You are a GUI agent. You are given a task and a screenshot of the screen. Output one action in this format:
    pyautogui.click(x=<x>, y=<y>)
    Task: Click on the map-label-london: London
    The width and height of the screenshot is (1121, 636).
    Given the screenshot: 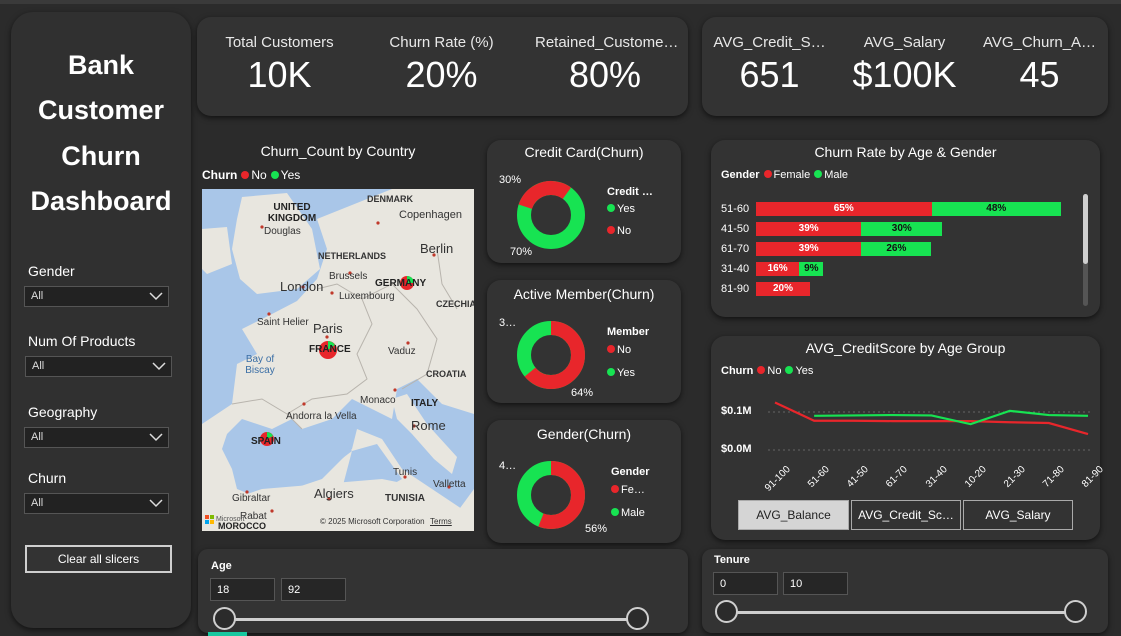 What is the action you would take?
    pyautogui.click(x=302, y=286)
    